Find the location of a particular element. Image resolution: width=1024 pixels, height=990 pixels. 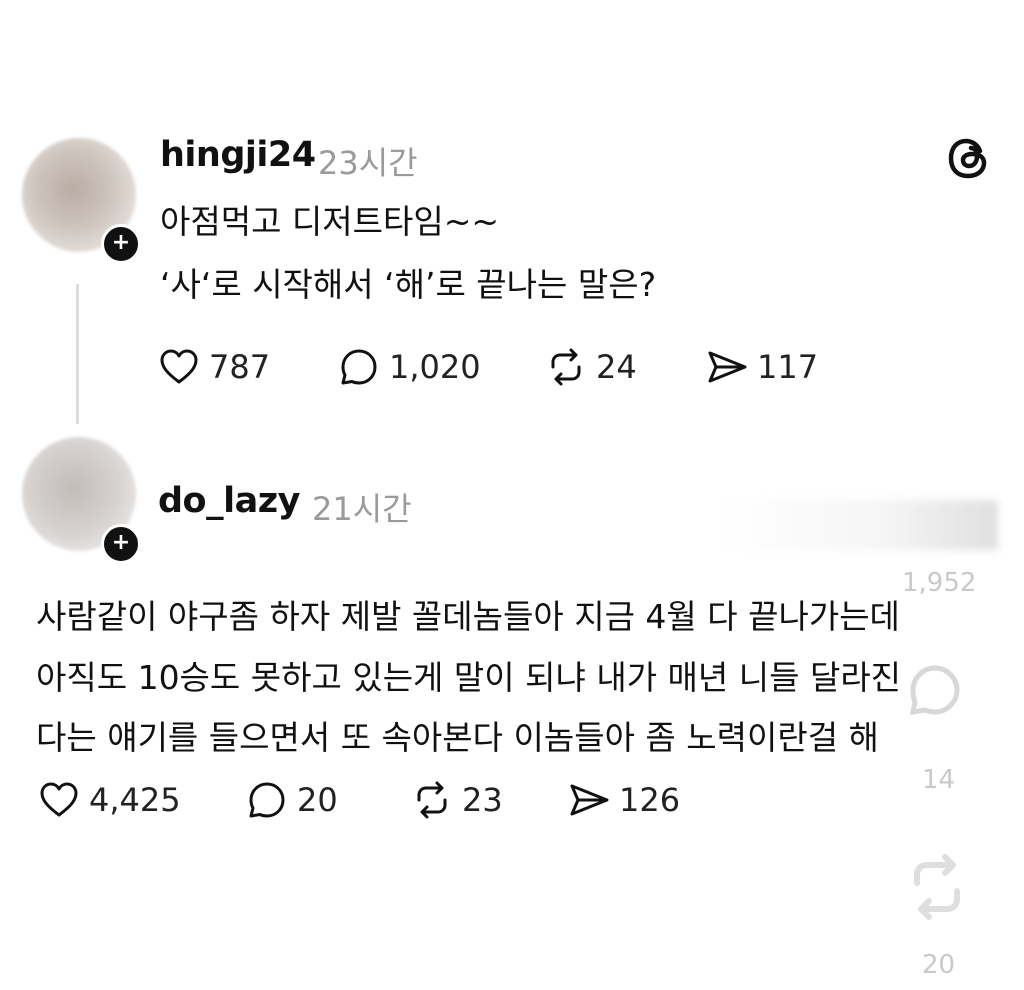

post2-line-2: 아직도 10승도 못하고 있는게 말이 되냐 내가 매년 니들 달라진 is located at coordinates (469, 677).